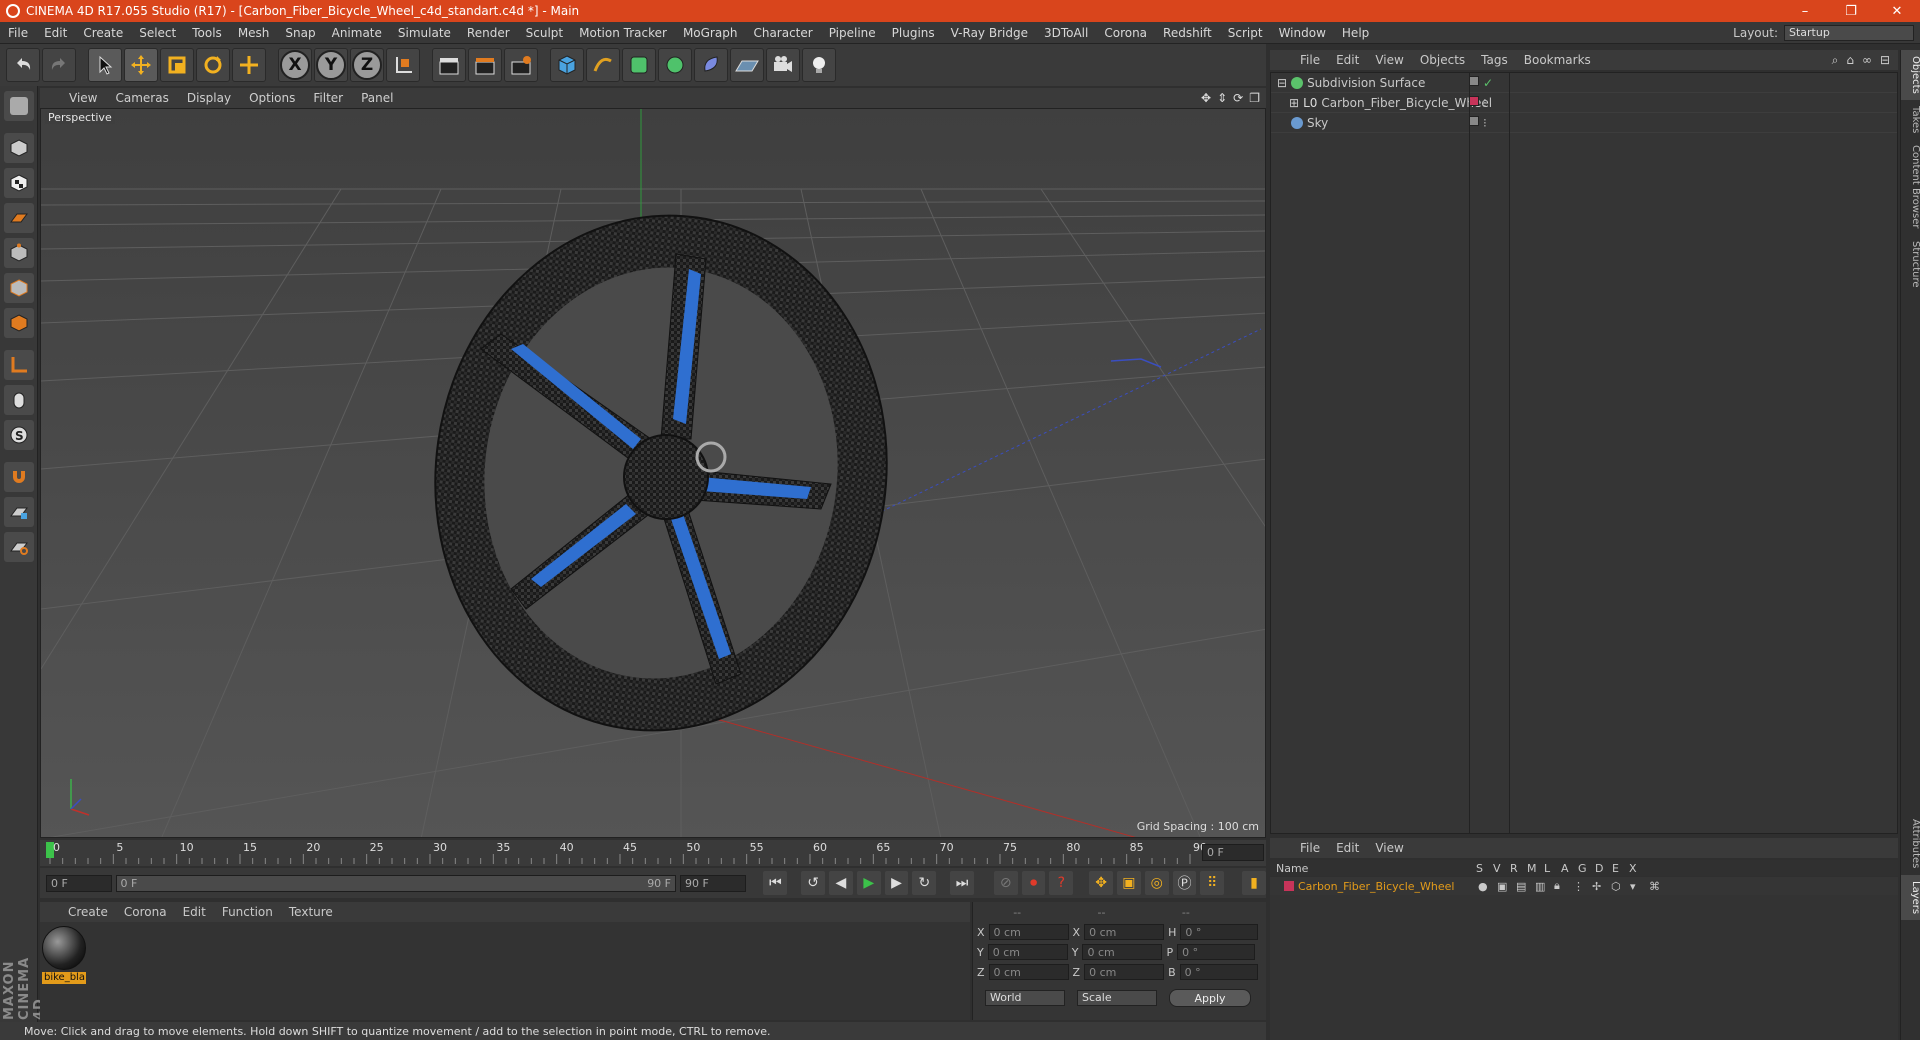 This screenshot has height=1040, width=1920. Describe the element at coordinates (1254, 98) in the screenshot. I see `maximize-view-icon: ❐` at that location.